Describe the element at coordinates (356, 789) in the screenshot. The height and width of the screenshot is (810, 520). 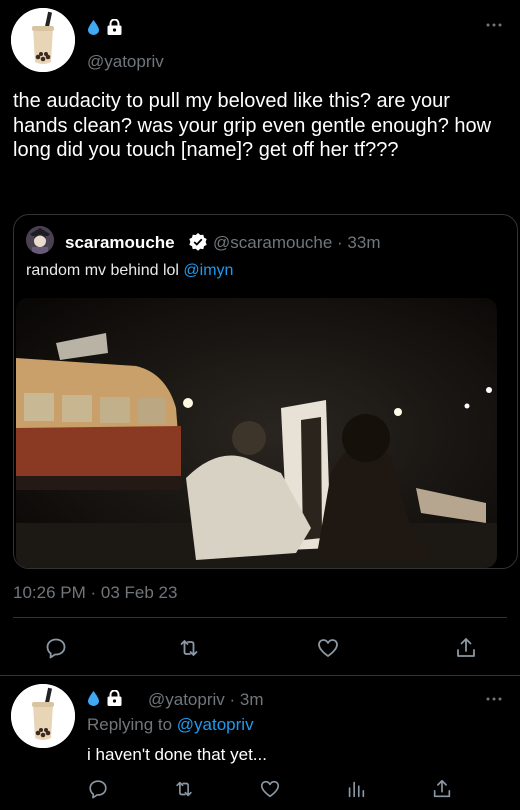
I see `analytics-icon` at that location.